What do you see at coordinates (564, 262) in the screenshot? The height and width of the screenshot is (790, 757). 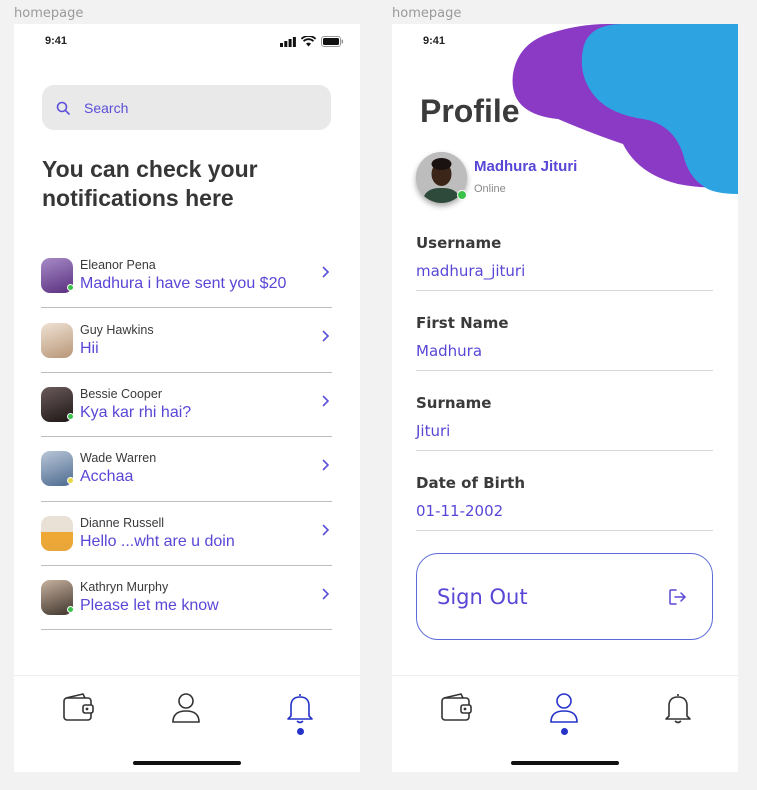 I see `field-username: Username madhura_jituri` at bounding box center [564, 262].